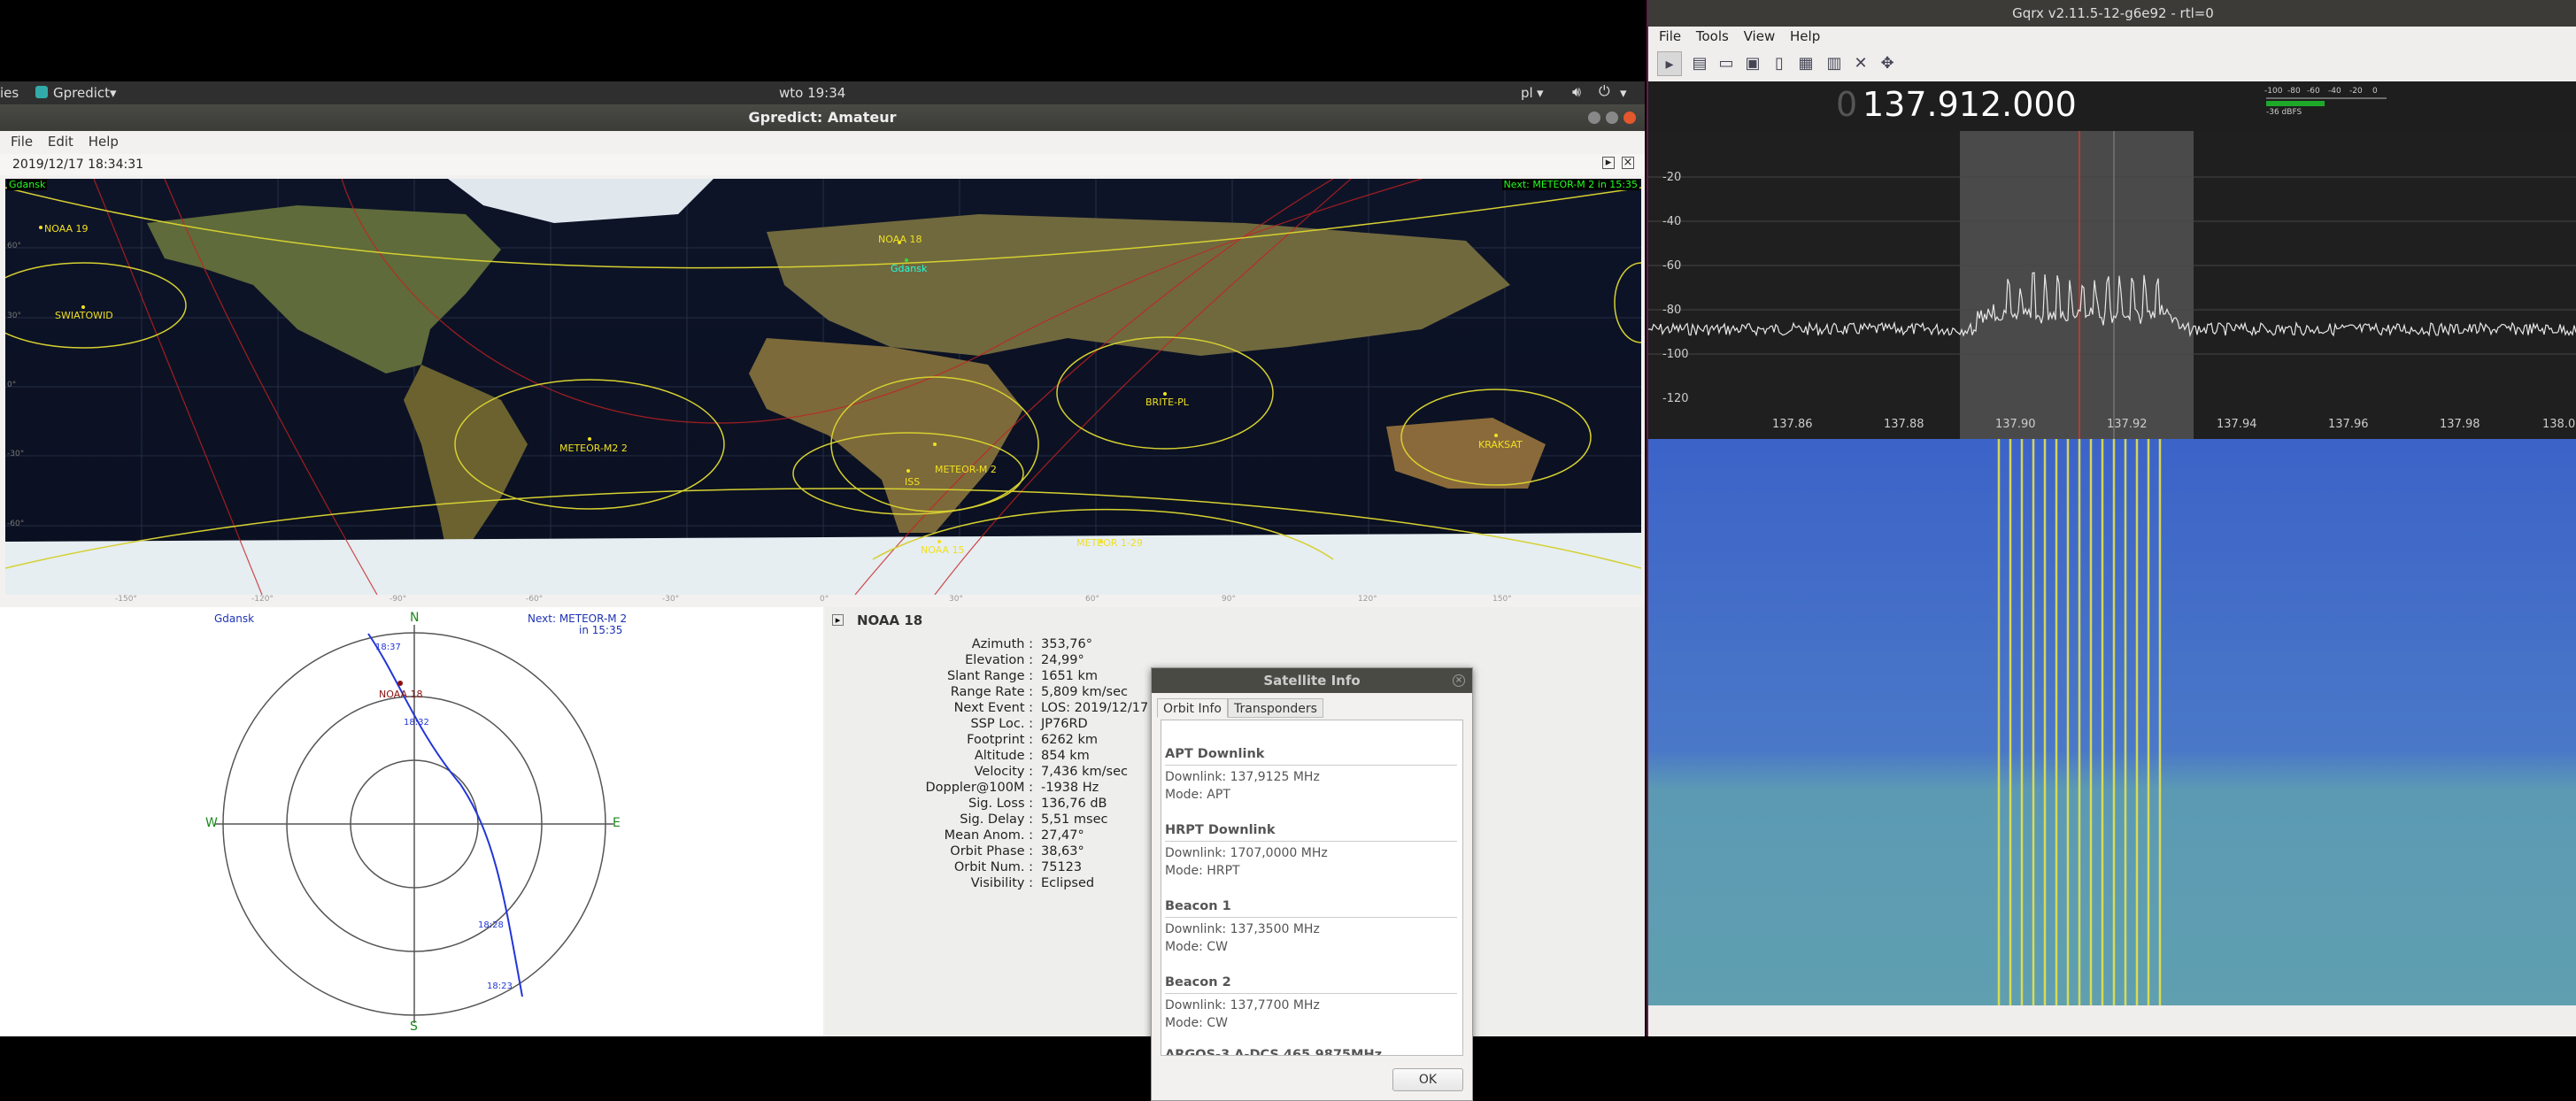 The width and height of the screenshot is (2576, 1101). What do you see at coordinates (1726, 63) in the screenshot?
I see `open-icon: ▭` at bounding box center [1726, 63].